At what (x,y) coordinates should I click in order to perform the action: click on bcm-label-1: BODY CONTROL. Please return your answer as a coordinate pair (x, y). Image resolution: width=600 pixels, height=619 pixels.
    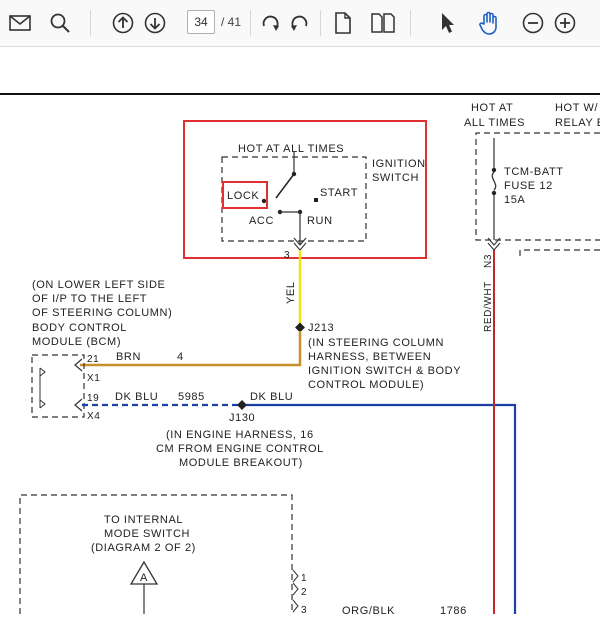
    Looking at the image, I should click on (79, 328).